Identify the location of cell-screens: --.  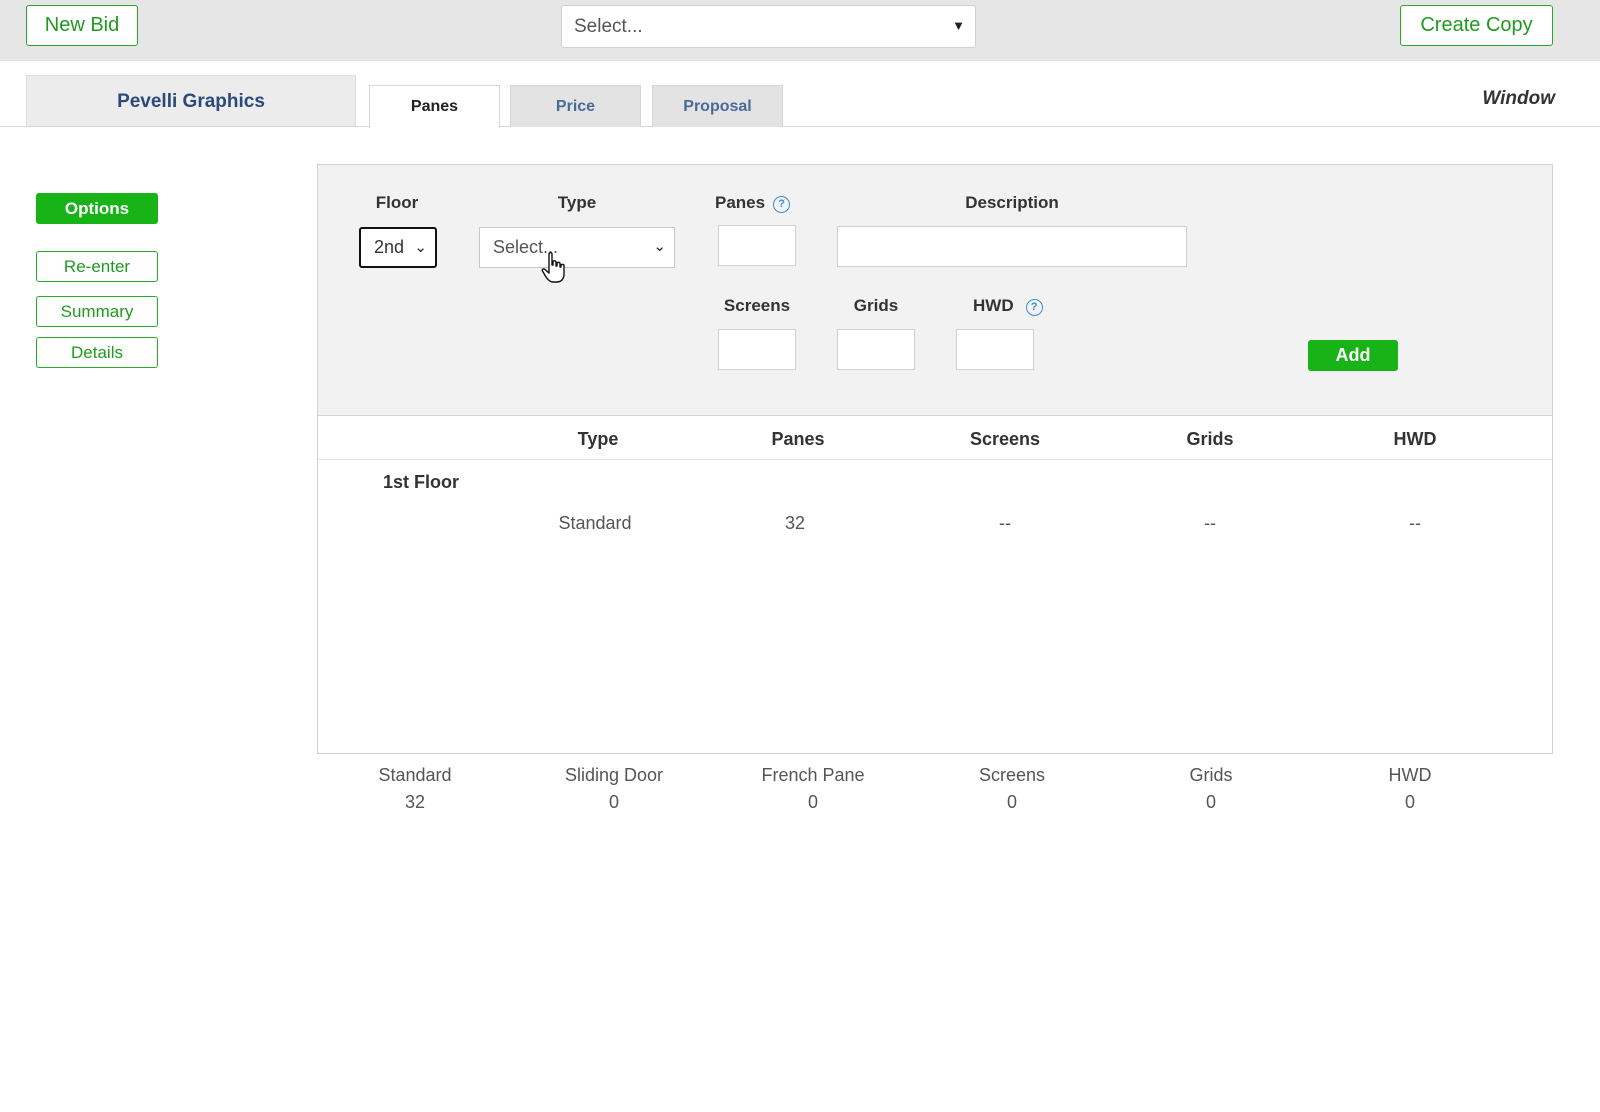
(1005, 523).